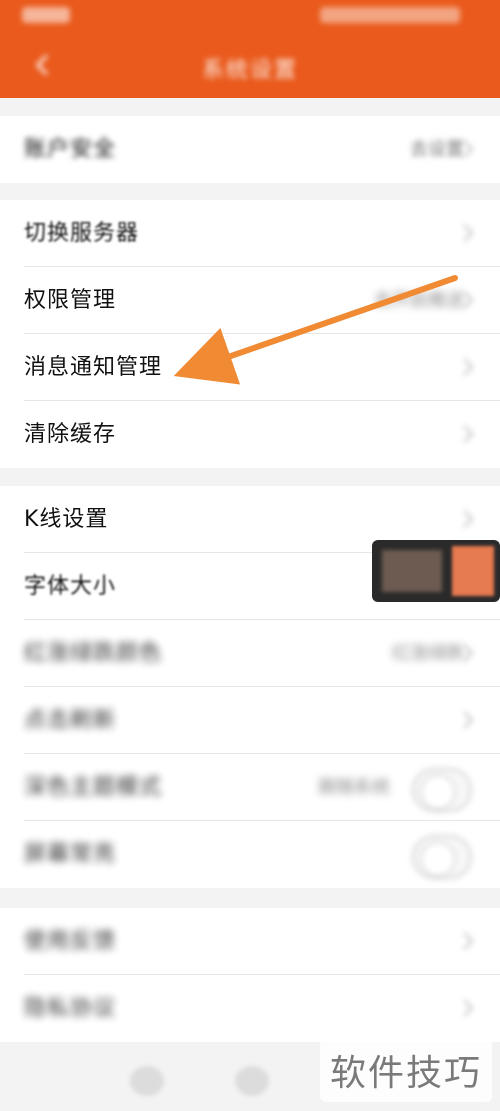  Describe the element at coordinates (428, 653) in the screenshot. I see `settings-item-value: 红涨绿跌` at that location.